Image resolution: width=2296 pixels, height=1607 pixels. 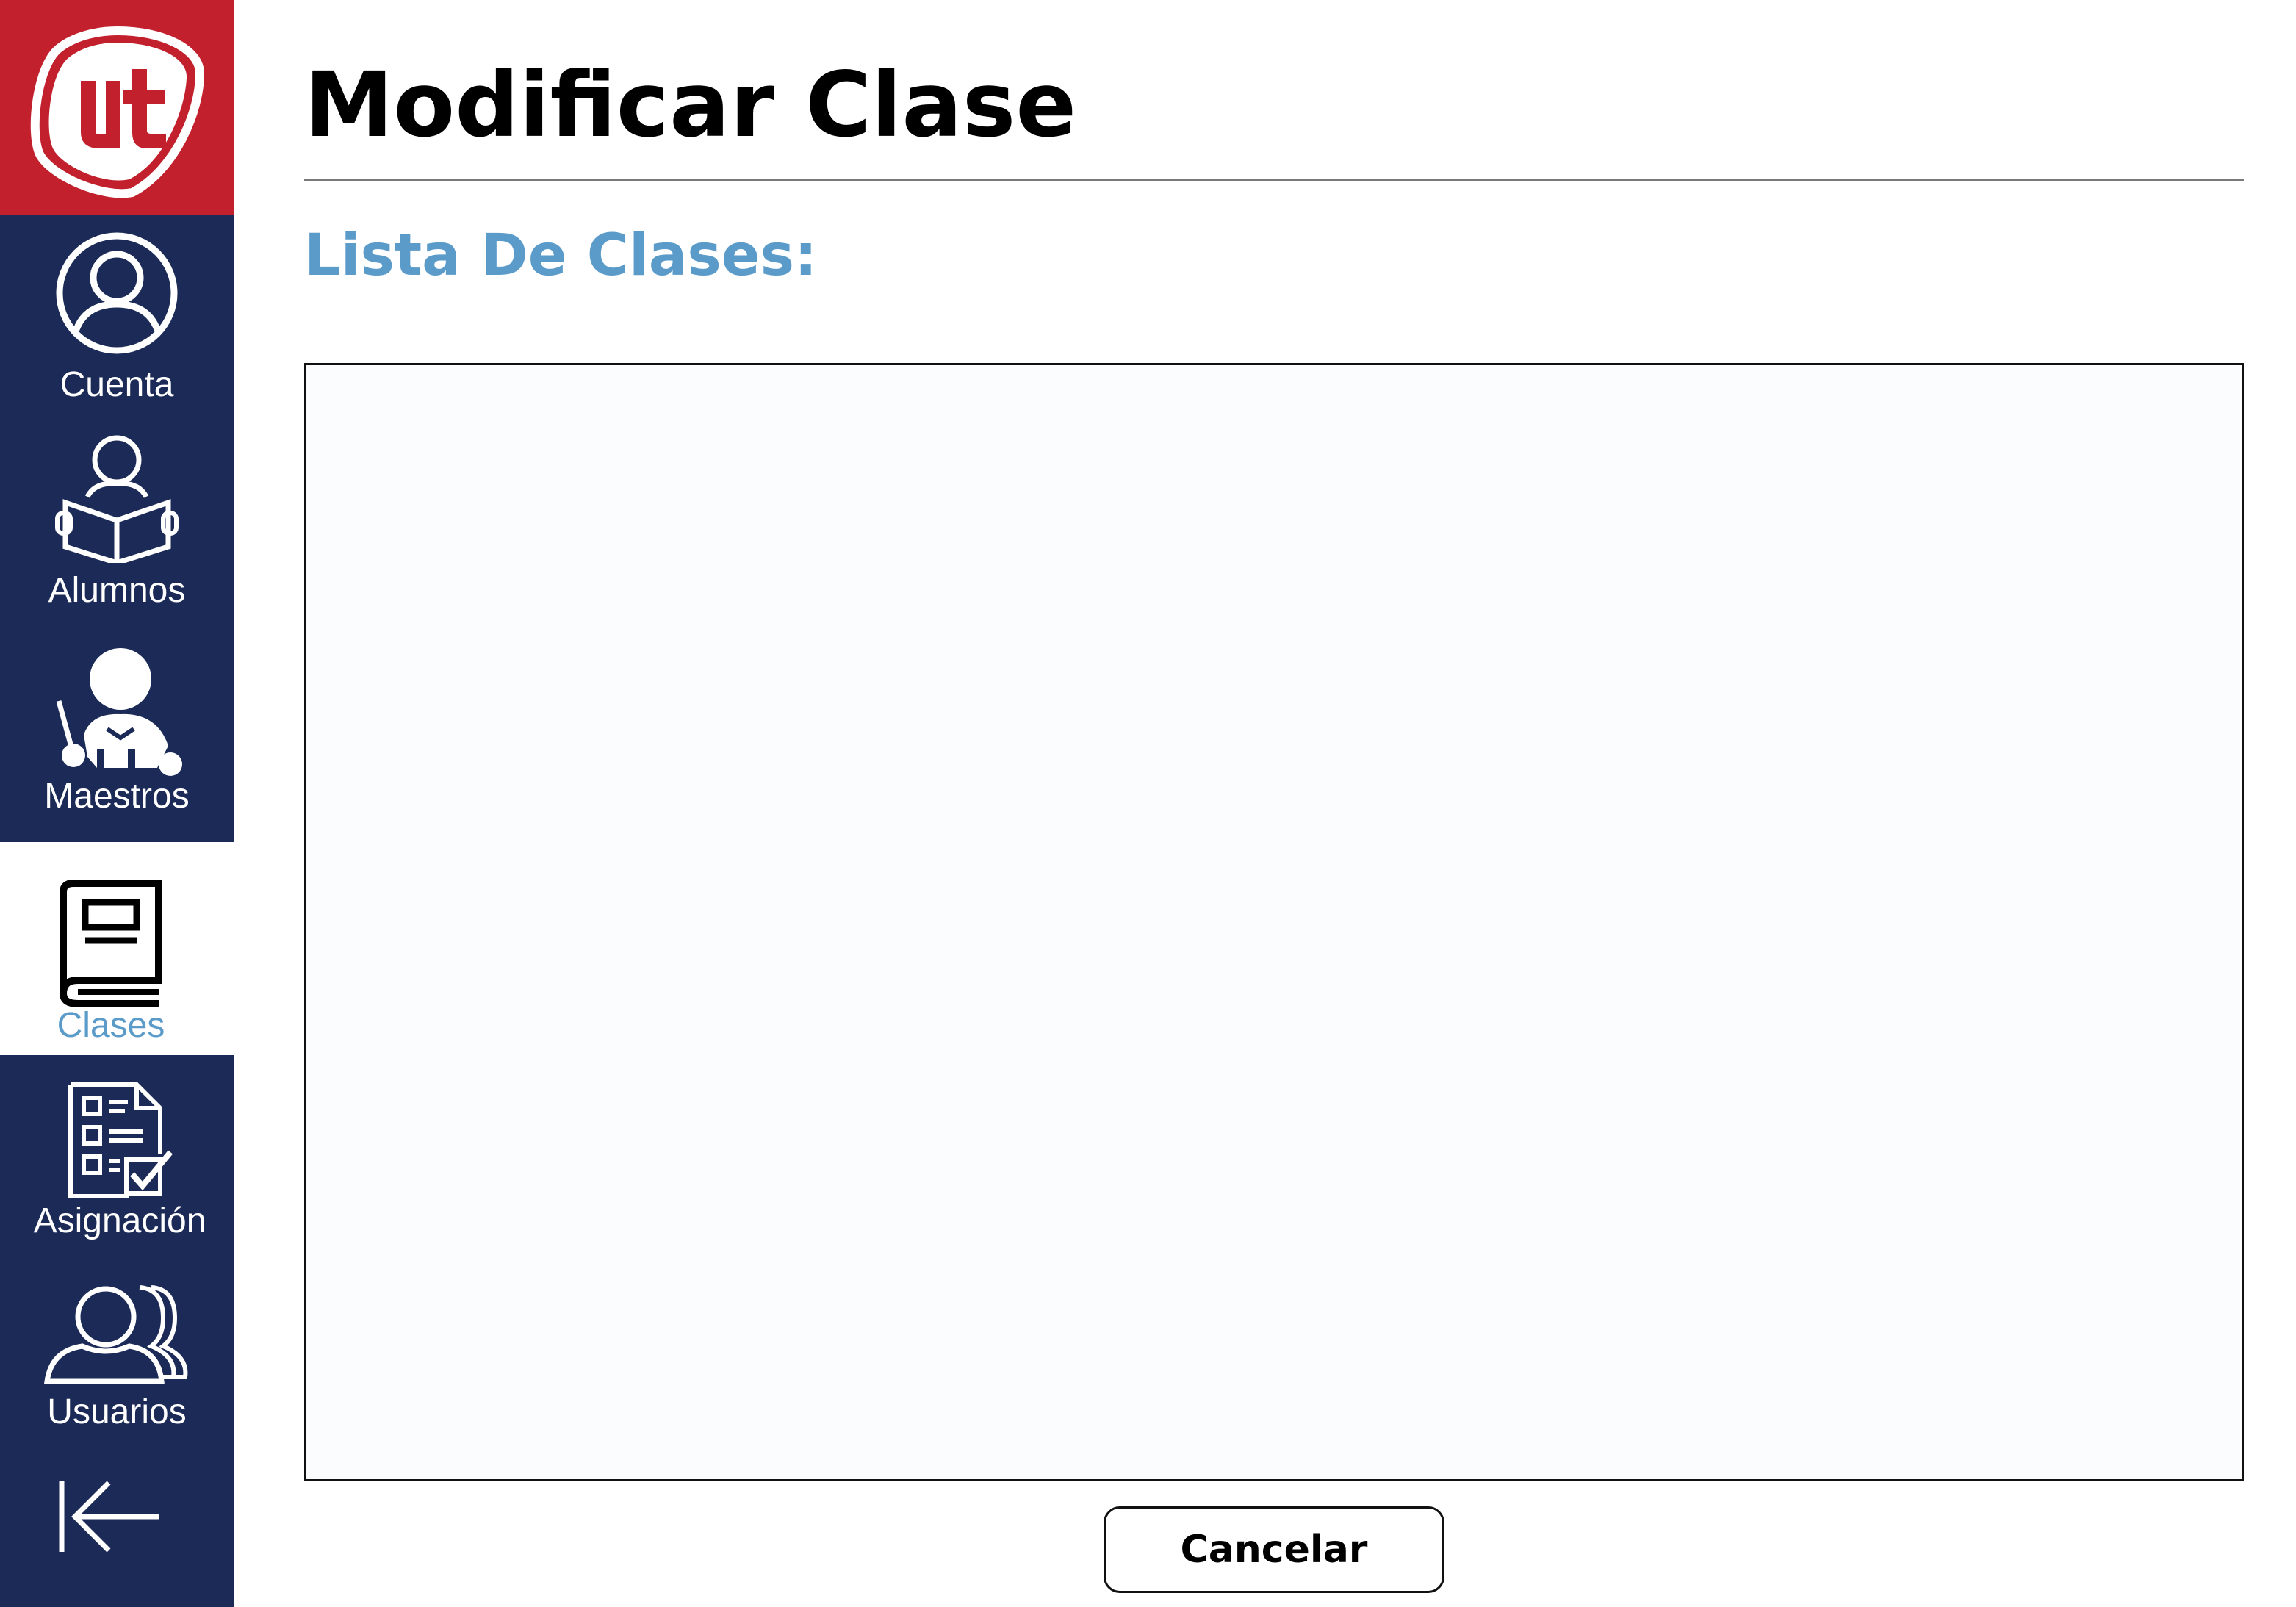 I want to click on sidebar-item-cuenta: Cuenta, so click(x=117, y=320).